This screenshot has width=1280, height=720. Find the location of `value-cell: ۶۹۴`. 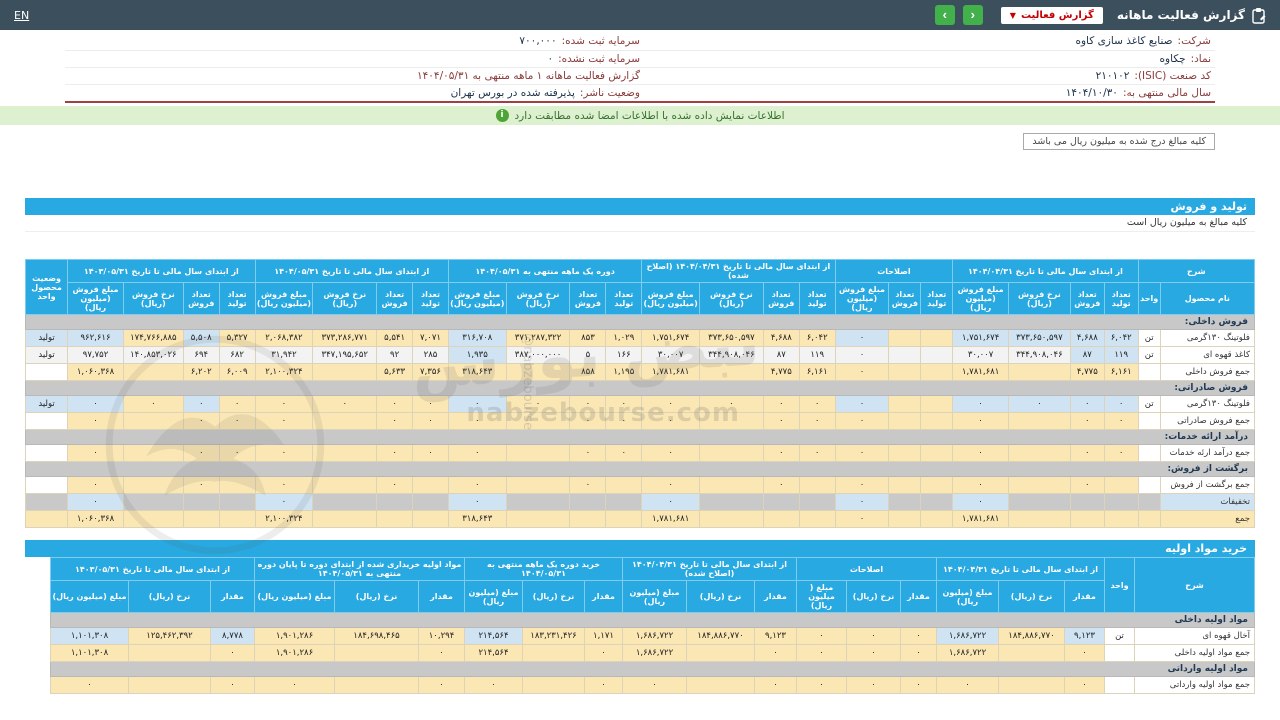

value-cell: ۶۹۴ is located at coordinates (201, 355).